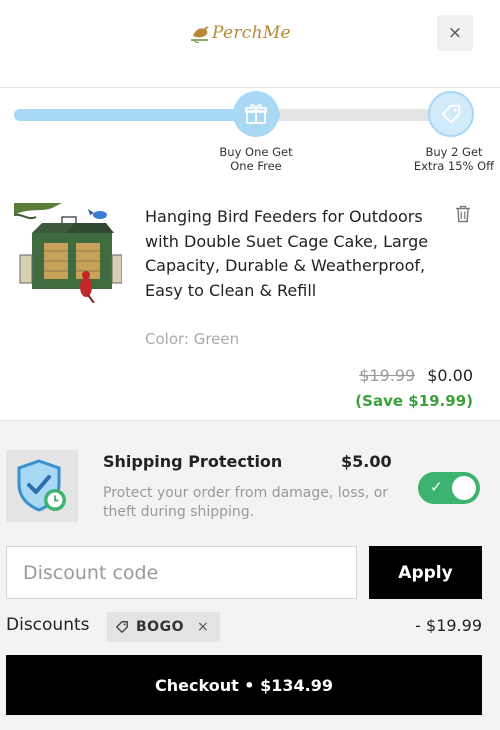 The width and height of the screenshot is (500, 730). Describe the element at coordinates (192, 339) in the screenshot. I see `product-variant: Color: Green` at that location.